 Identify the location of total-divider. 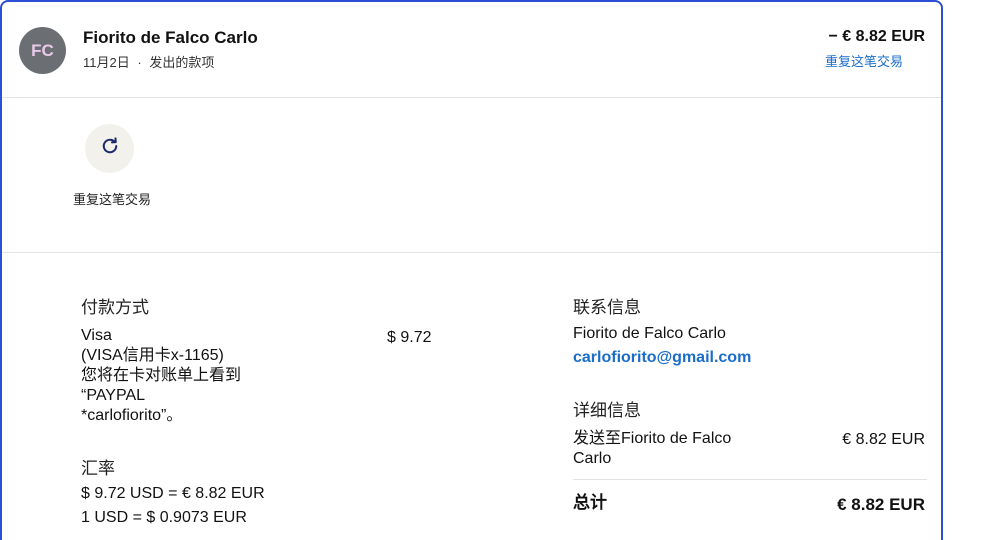
(750, 479).